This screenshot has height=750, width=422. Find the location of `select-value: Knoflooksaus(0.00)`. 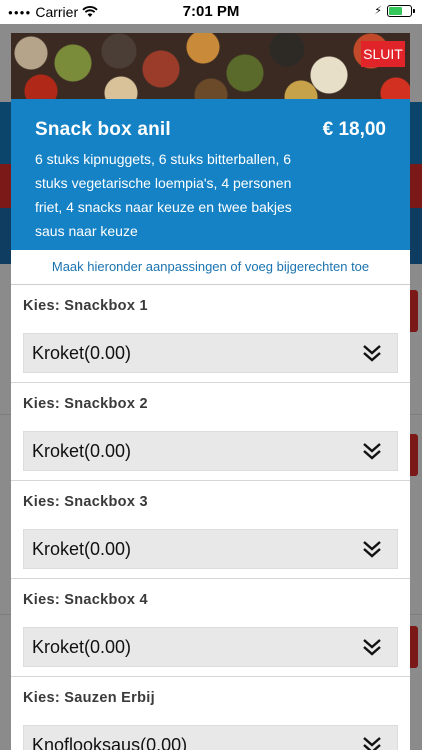

select-value: Knoflooksaus(0.00) is located at coordinates (110, 742).